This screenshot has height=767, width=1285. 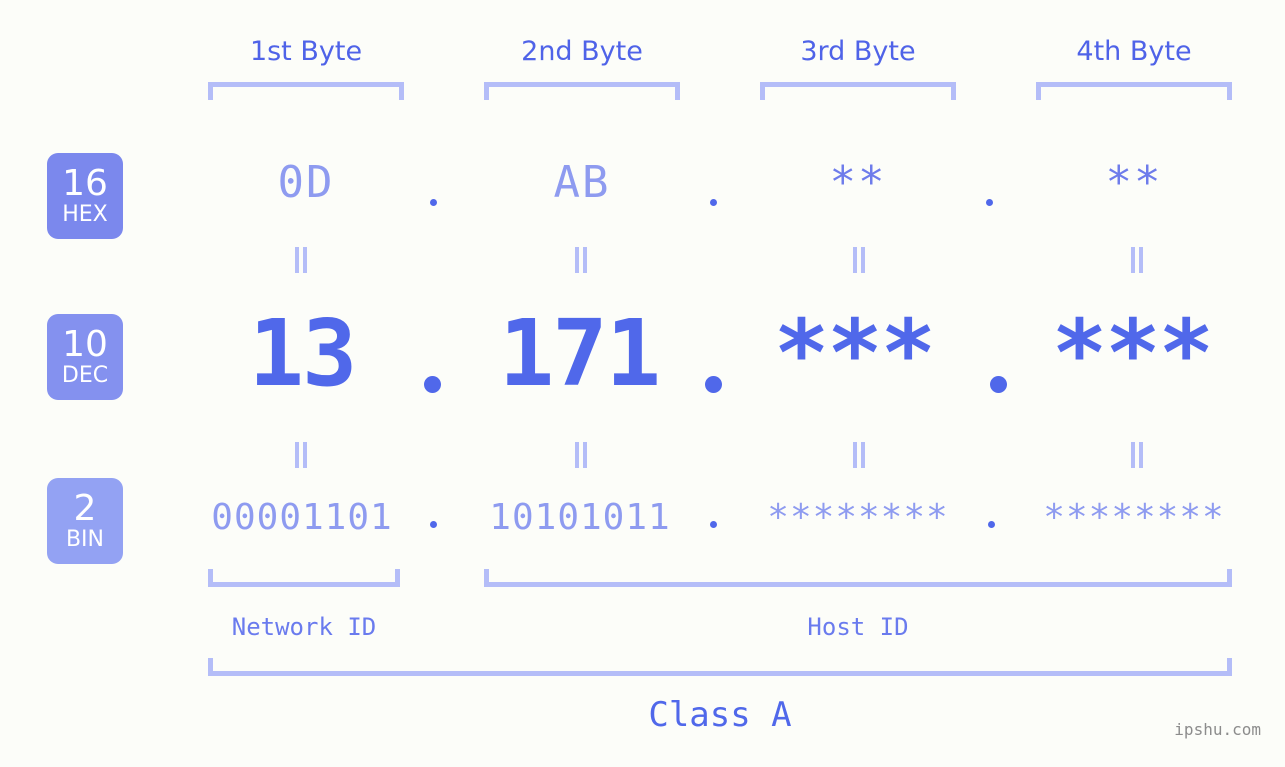 I want to click on radix-badge-hex: 16 HEX, so click(x=85, y=196).